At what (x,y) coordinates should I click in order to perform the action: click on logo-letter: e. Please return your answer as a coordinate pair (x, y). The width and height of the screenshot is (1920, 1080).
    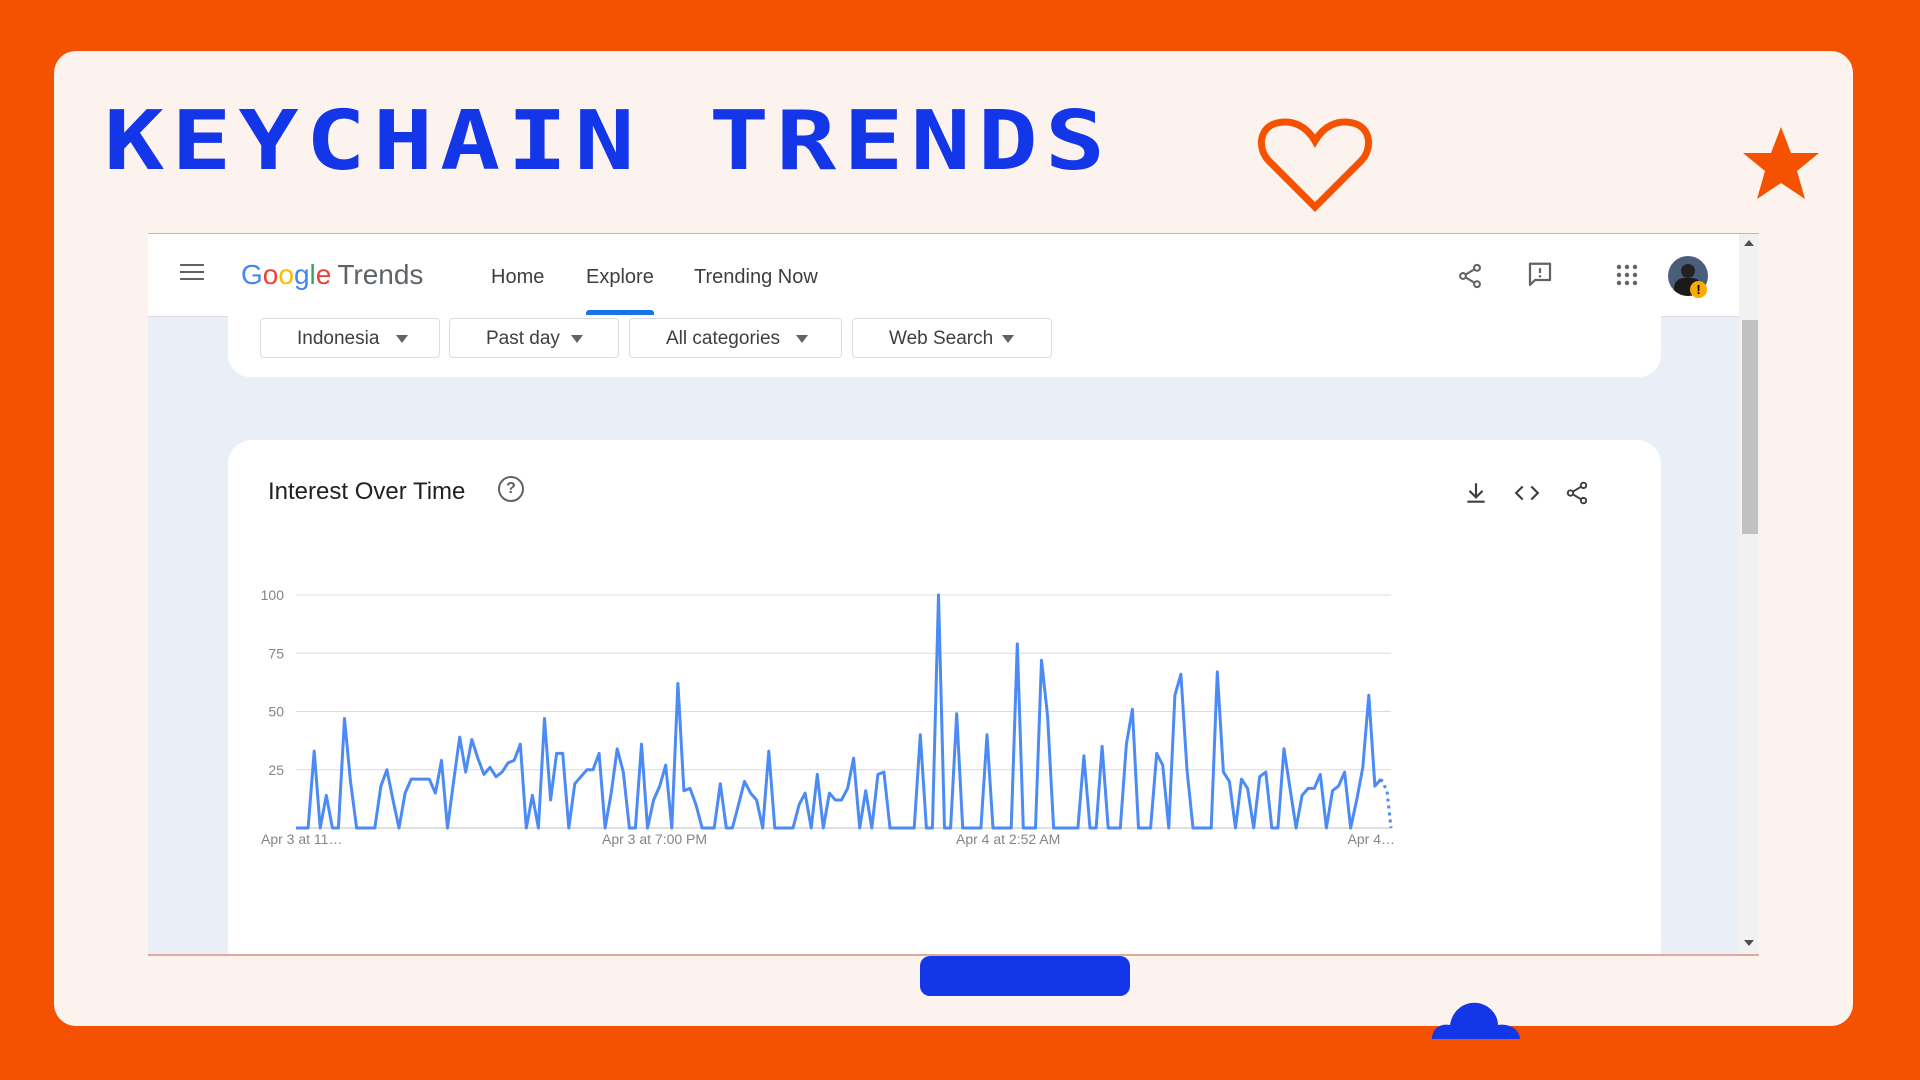
    Looking at the image, I should click on (323, 274).